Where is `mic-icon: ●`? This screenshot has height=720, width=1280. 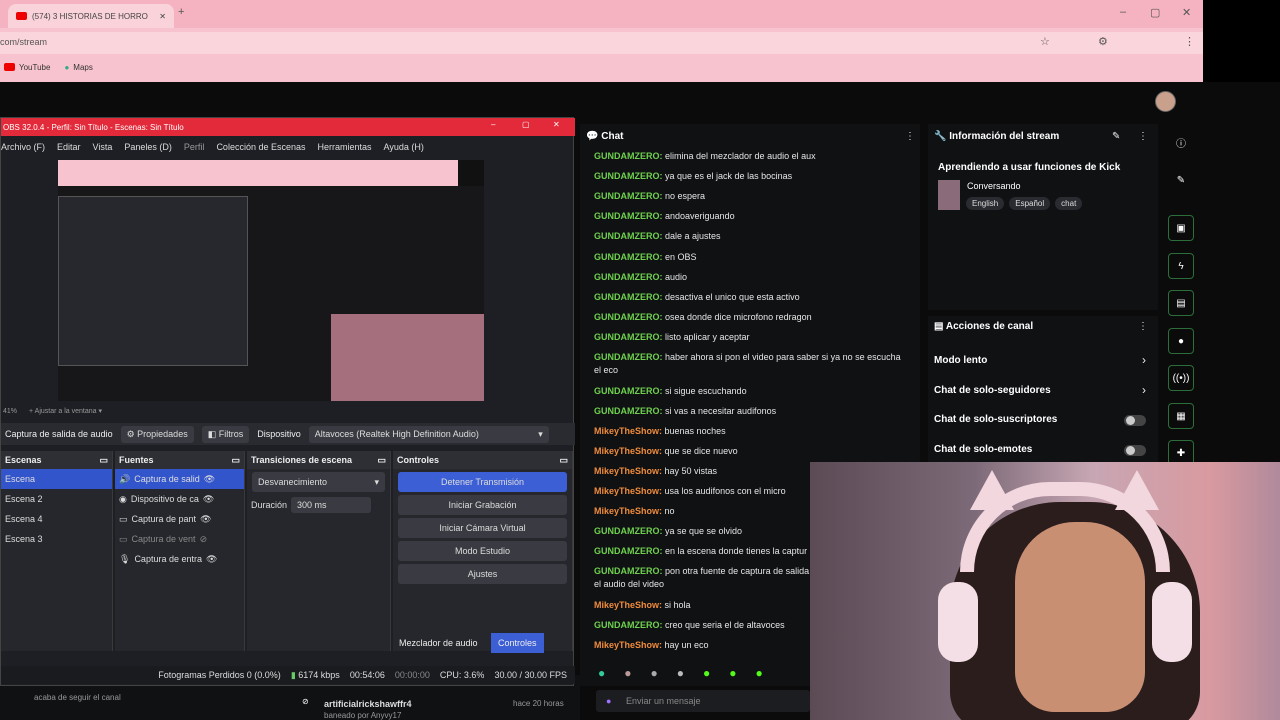 mic-icon: ● is located at coordinates (608, 701).